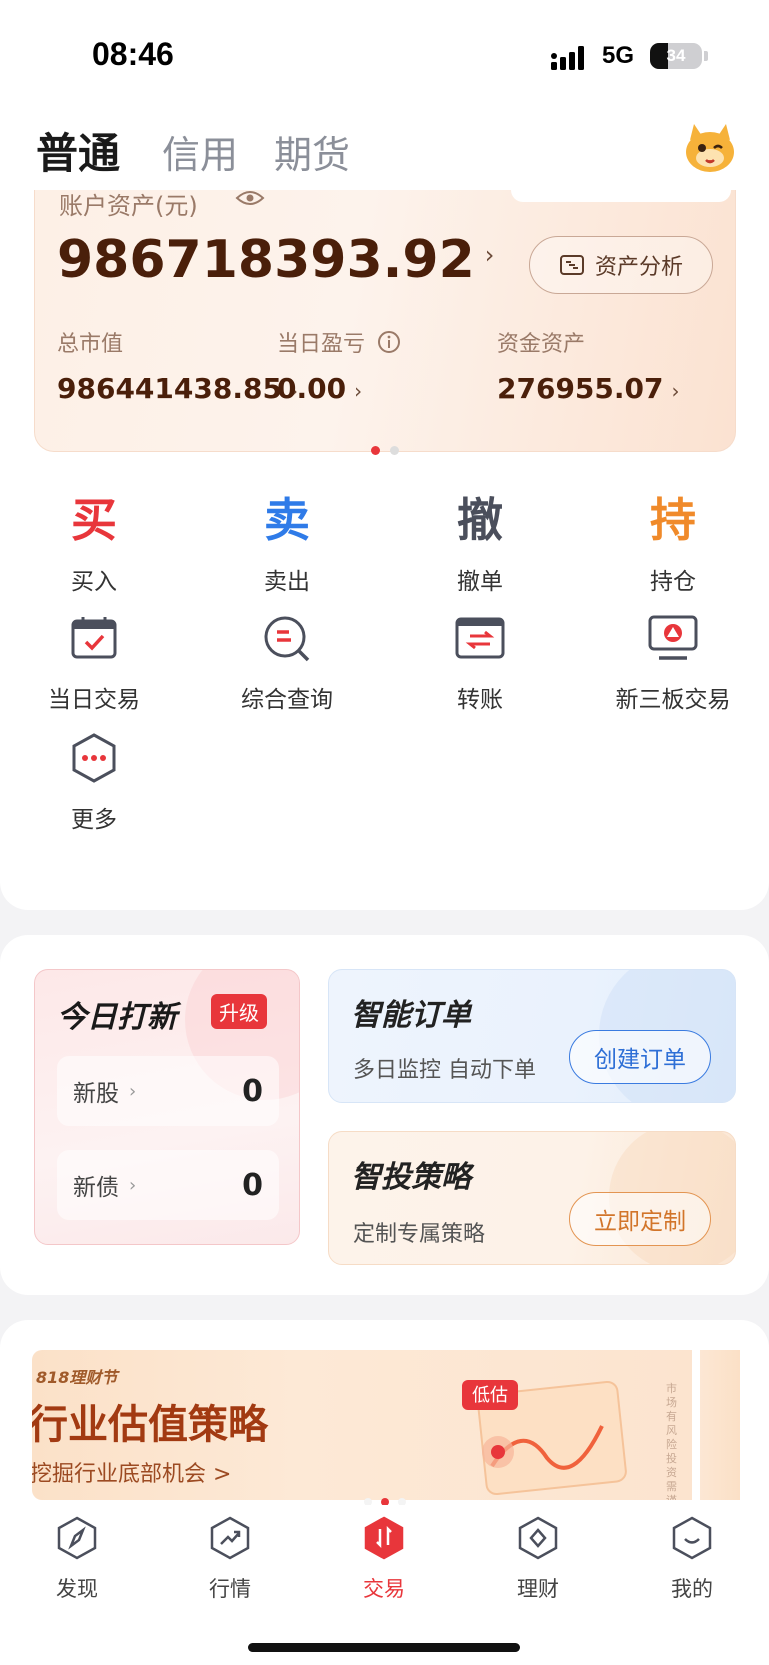  I want to click on action-label: 综合查询, so click(287, 700).